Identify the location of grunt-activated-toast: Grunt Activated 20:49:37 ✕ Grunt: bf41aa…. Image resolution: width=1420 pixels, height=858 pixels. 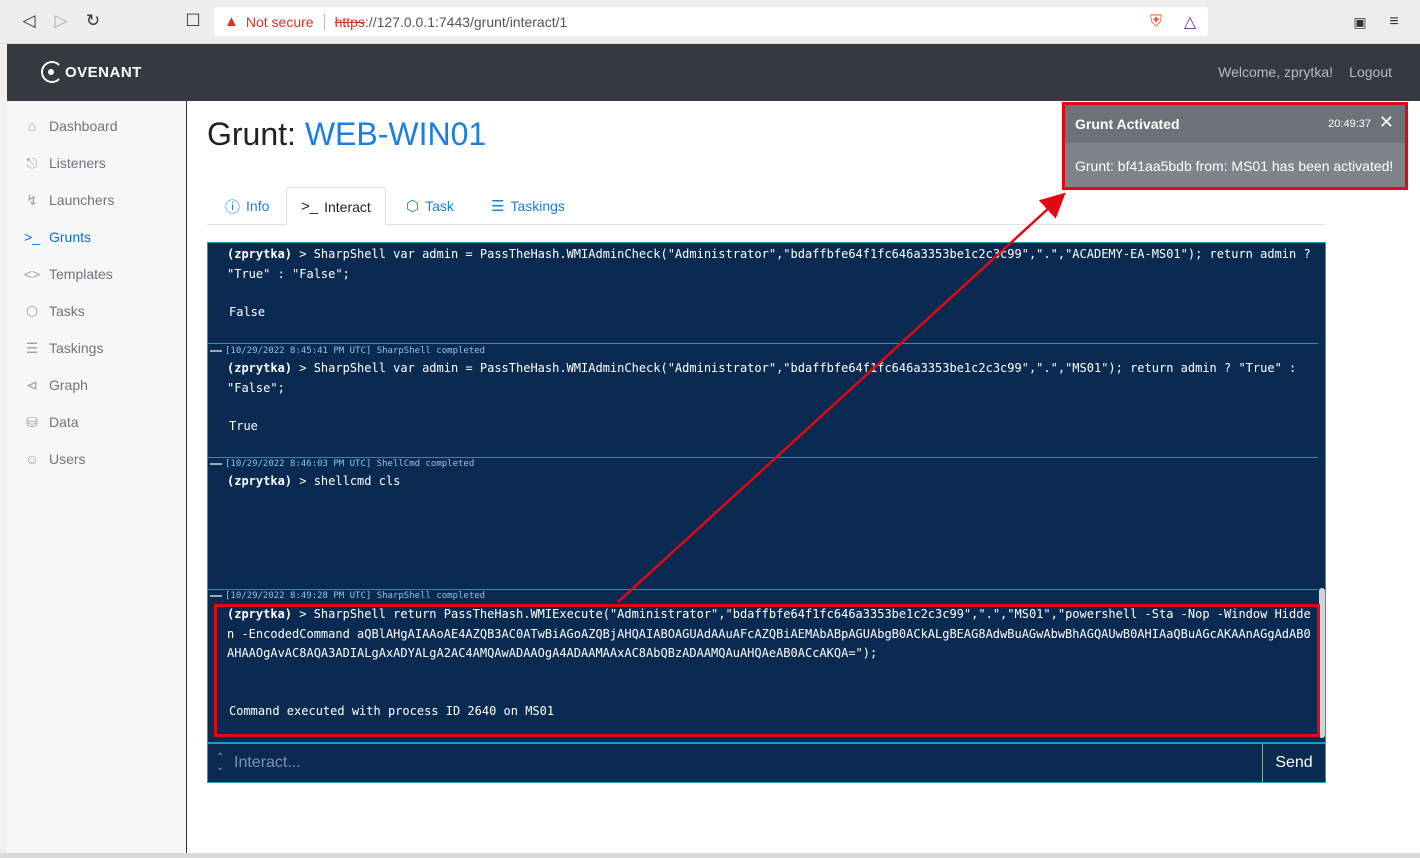
(1235, 146).